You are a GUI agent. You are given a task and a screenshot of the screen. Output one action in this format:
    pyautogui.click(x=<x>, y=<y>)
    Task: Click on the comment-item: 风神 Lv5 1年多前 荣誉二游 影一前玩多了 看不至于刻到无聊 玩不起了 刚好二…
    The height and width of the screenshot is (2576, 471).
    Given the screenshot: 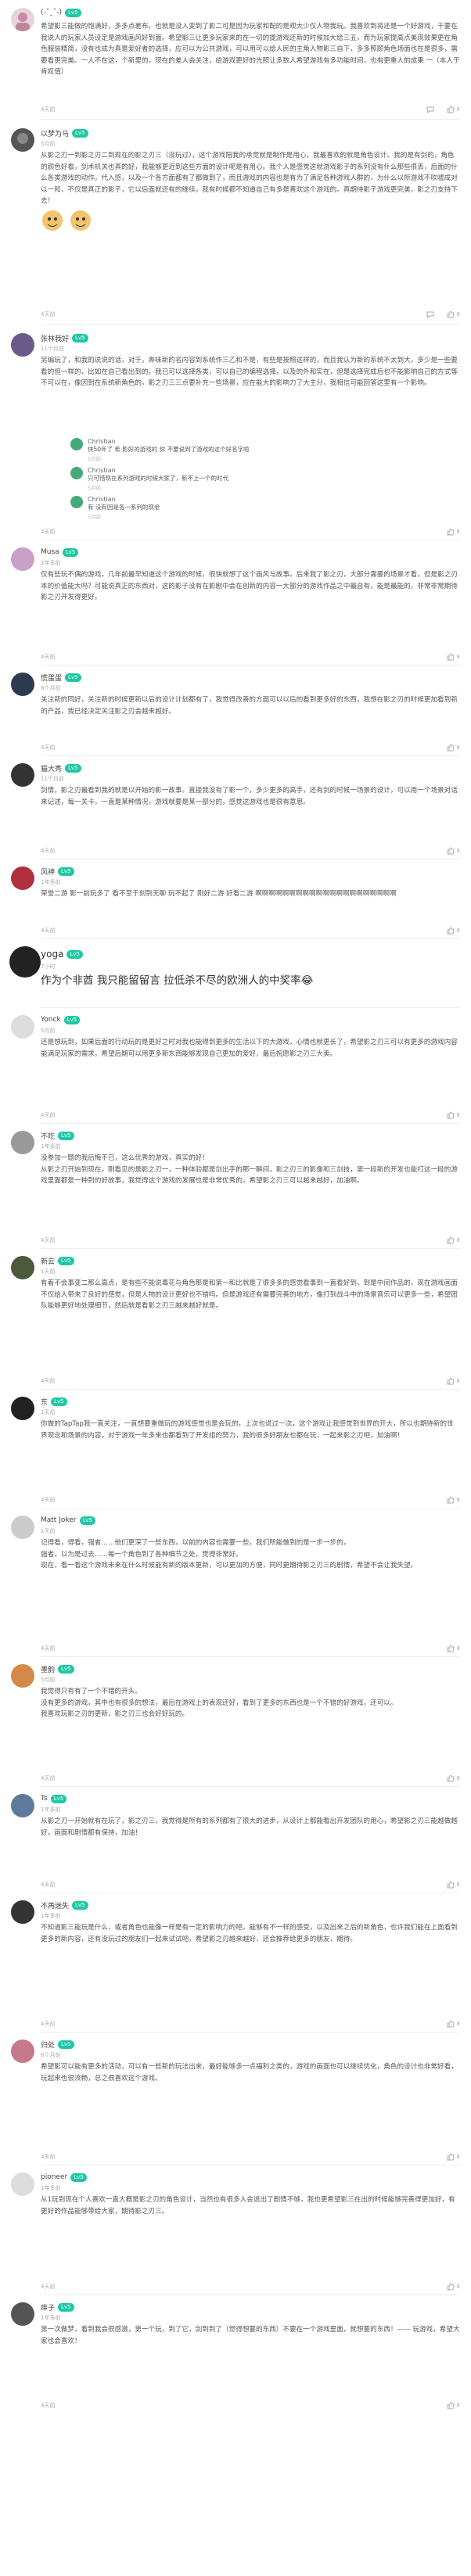 What is the action you would take?
    pyautogui.click(x=235, y=882)
    